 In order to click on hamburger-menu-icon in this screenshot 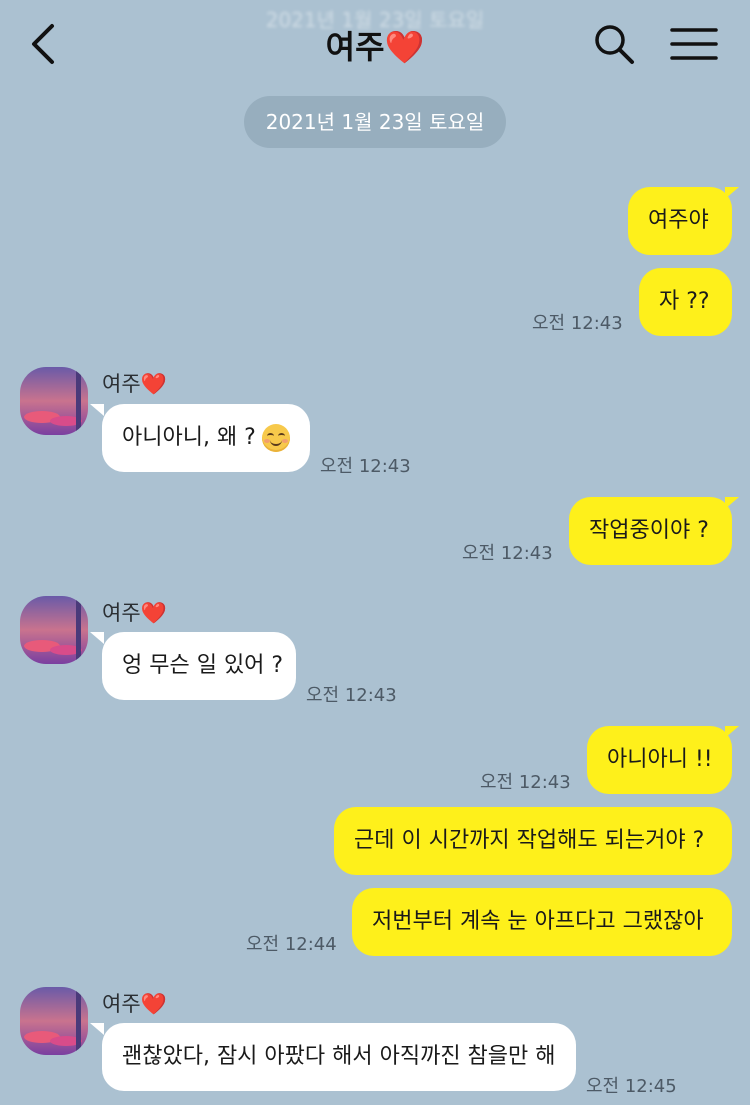, I will do `click(694, 44)`.